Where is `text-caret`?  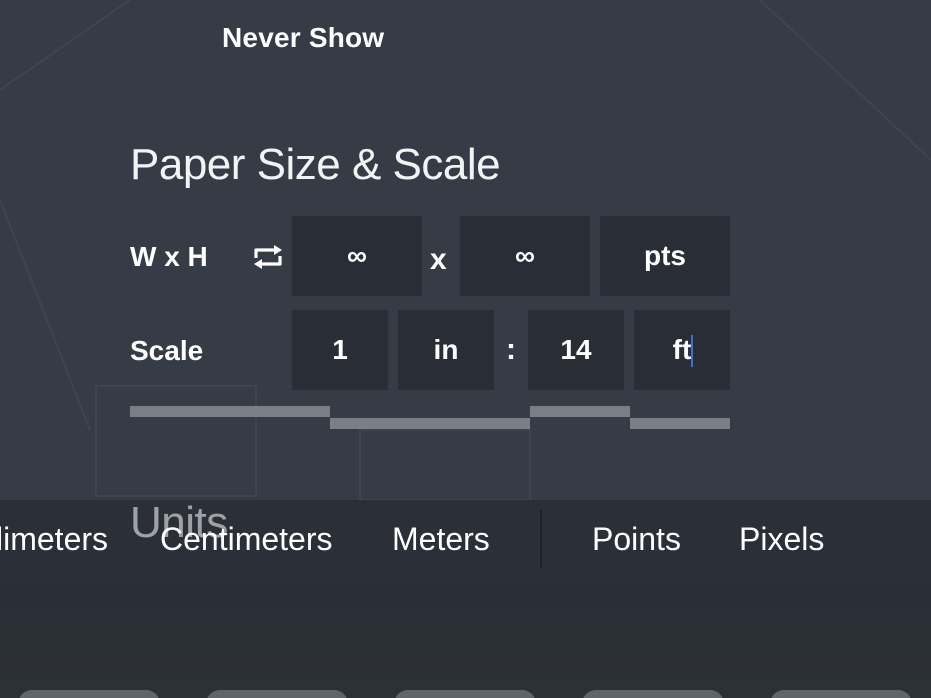
text-caret is located at coordinates (692, 351).